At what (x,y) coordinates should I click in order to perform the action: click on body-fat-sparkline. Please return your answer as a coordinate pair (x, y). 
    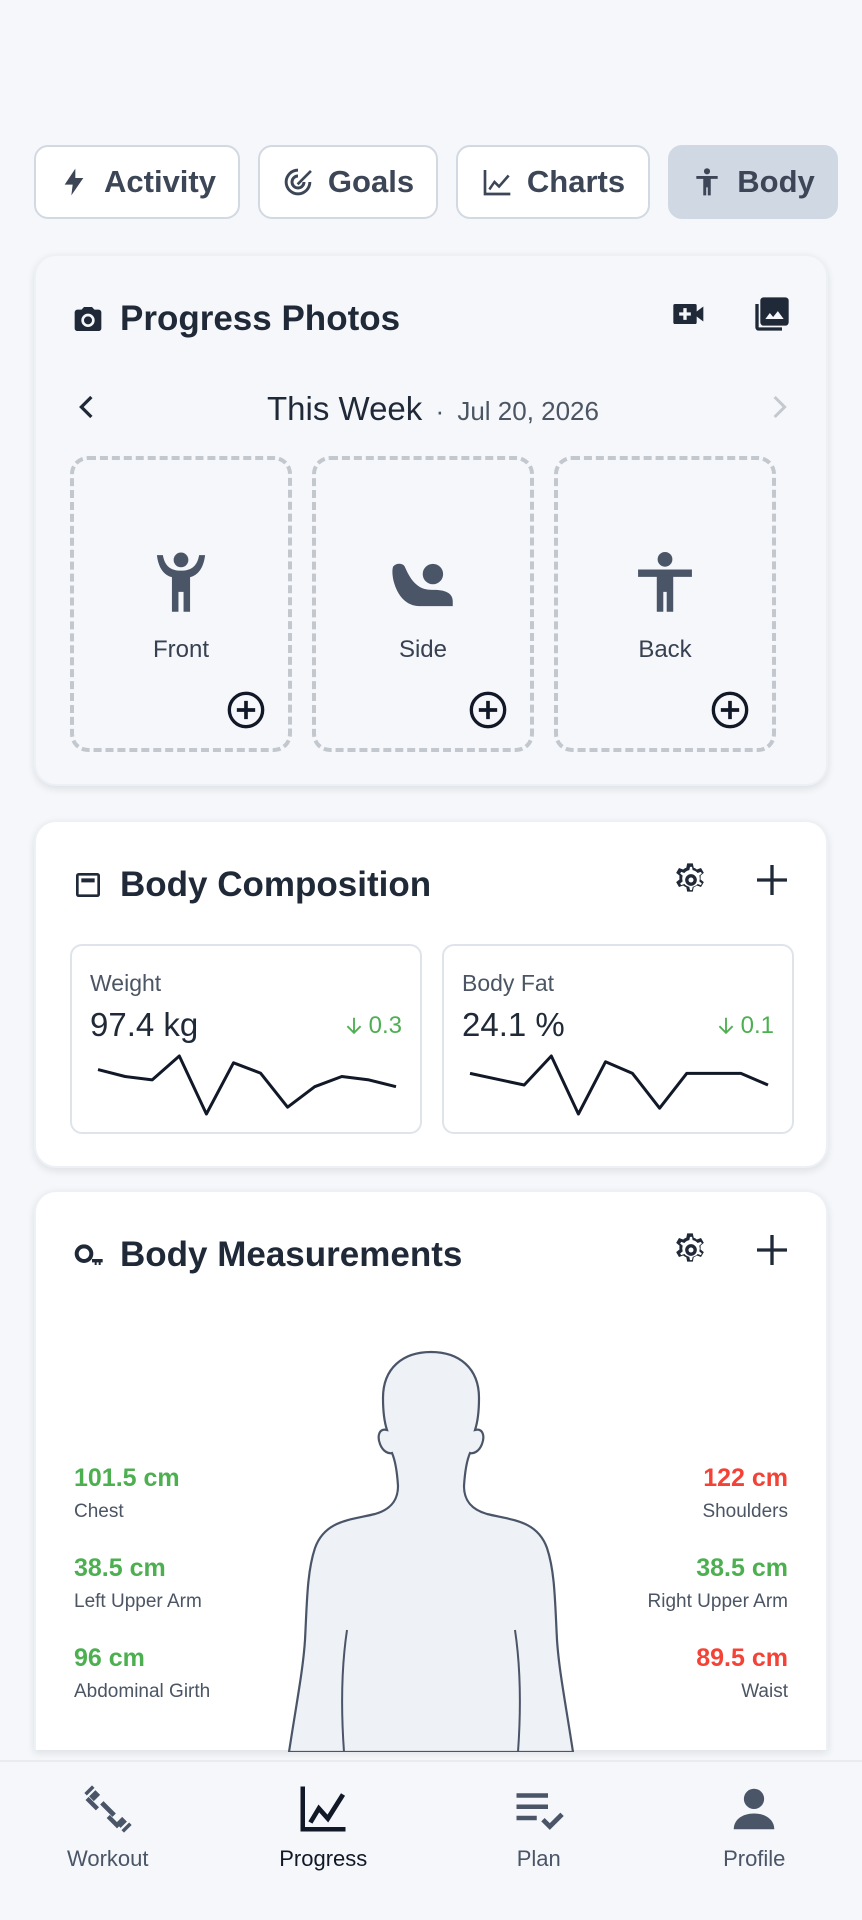
    Looking at the image, I should click on (619, 1085).